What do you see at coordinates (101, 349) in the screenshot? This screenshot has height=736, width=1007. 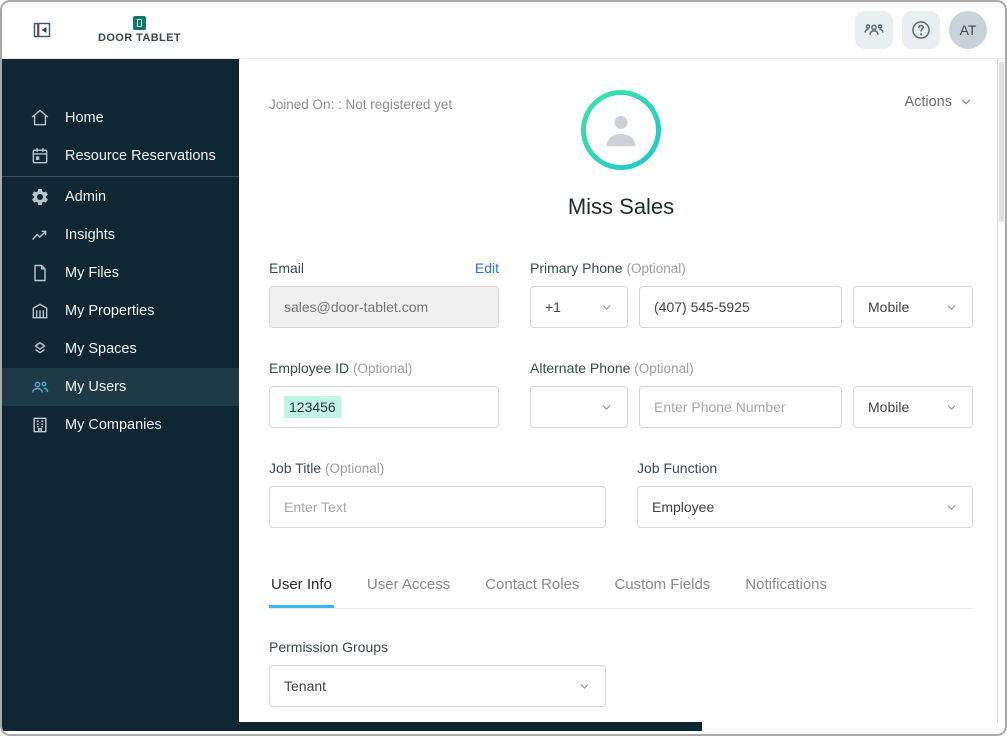 I see `sidebar-item-label: My Spaces` at bounding box center [101, 349].